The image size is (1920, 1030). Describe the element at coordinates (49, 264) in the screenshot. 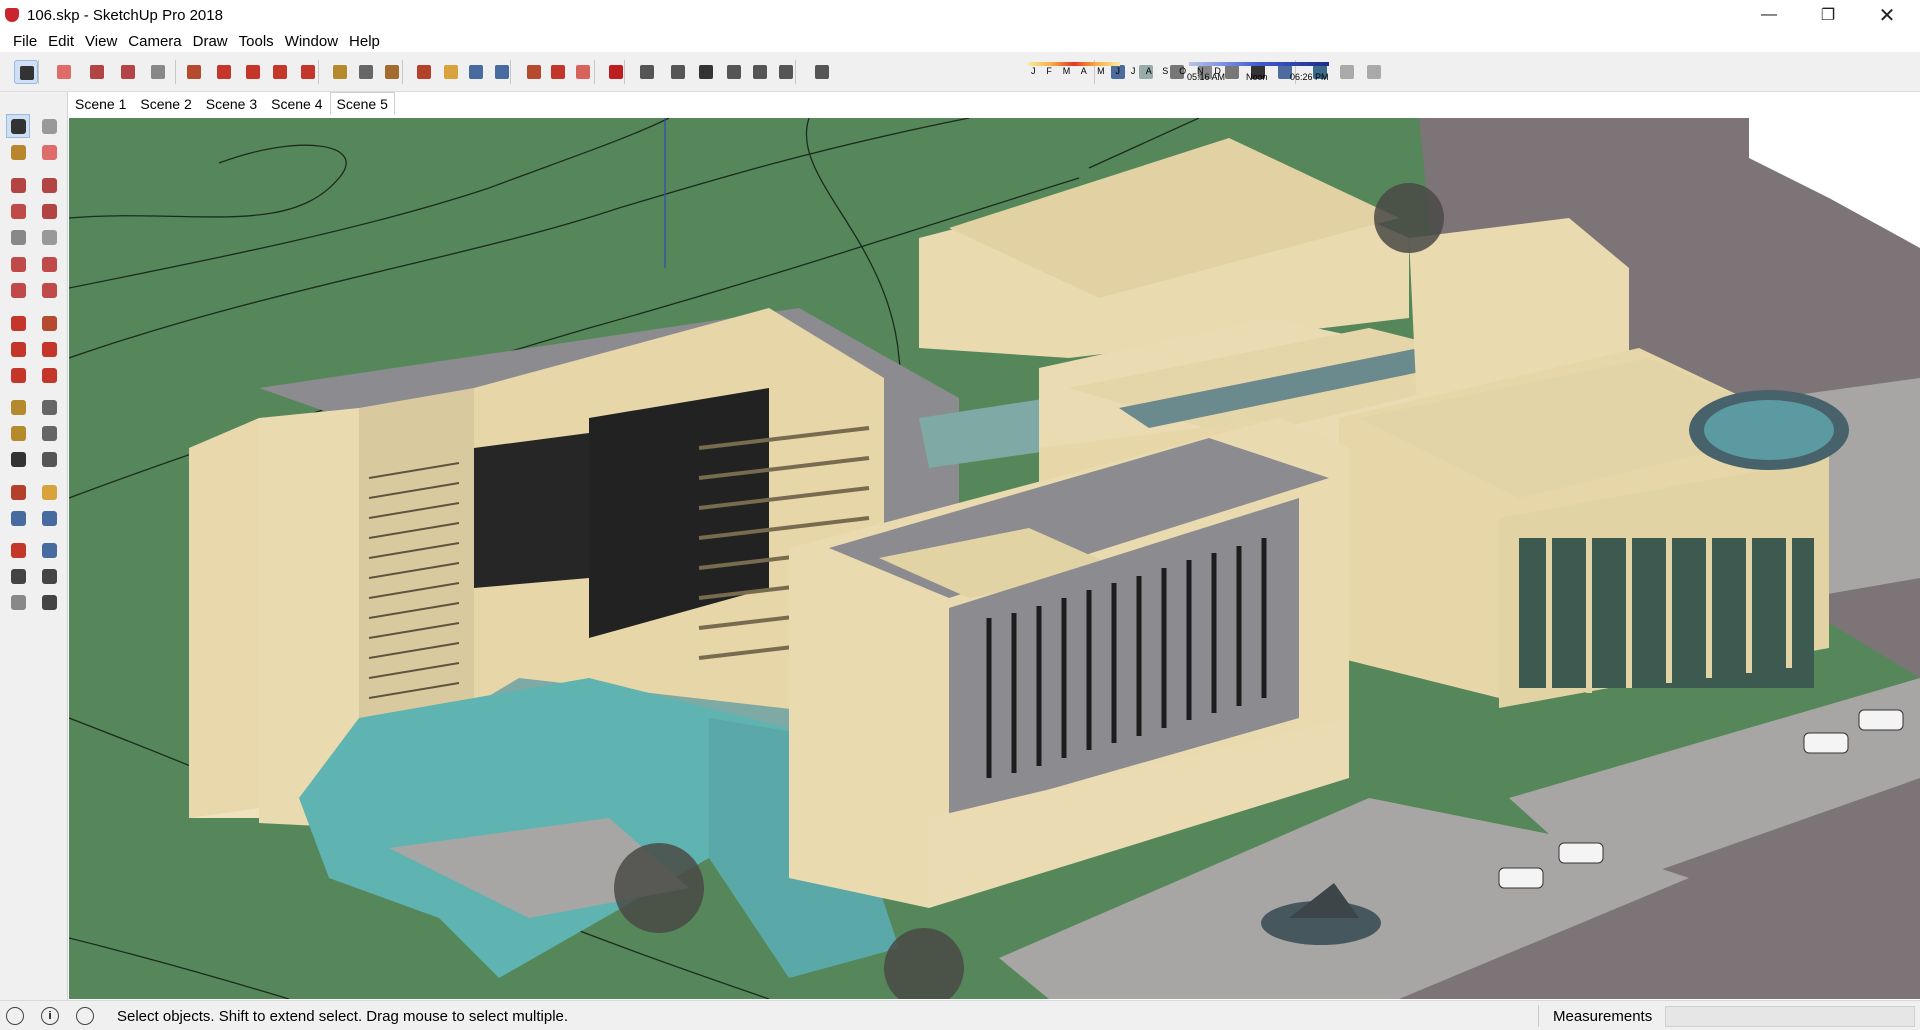

I see `2pt-arc-icon` at that location.